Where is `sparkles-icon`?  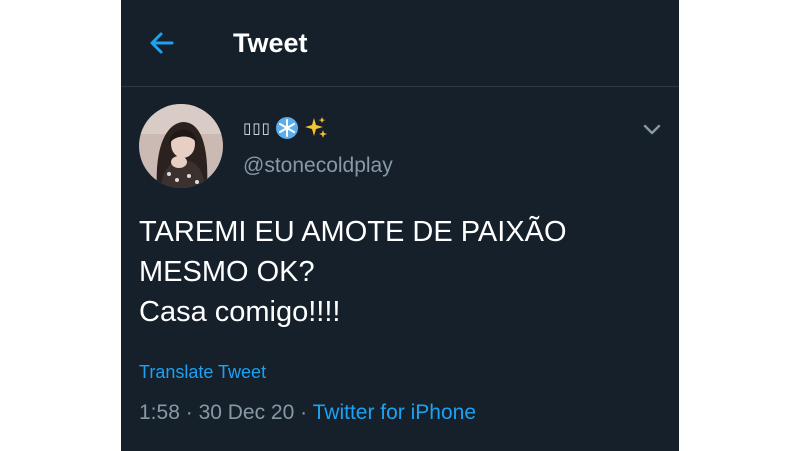
sparkles-icon is located at coordinates (315, 127).